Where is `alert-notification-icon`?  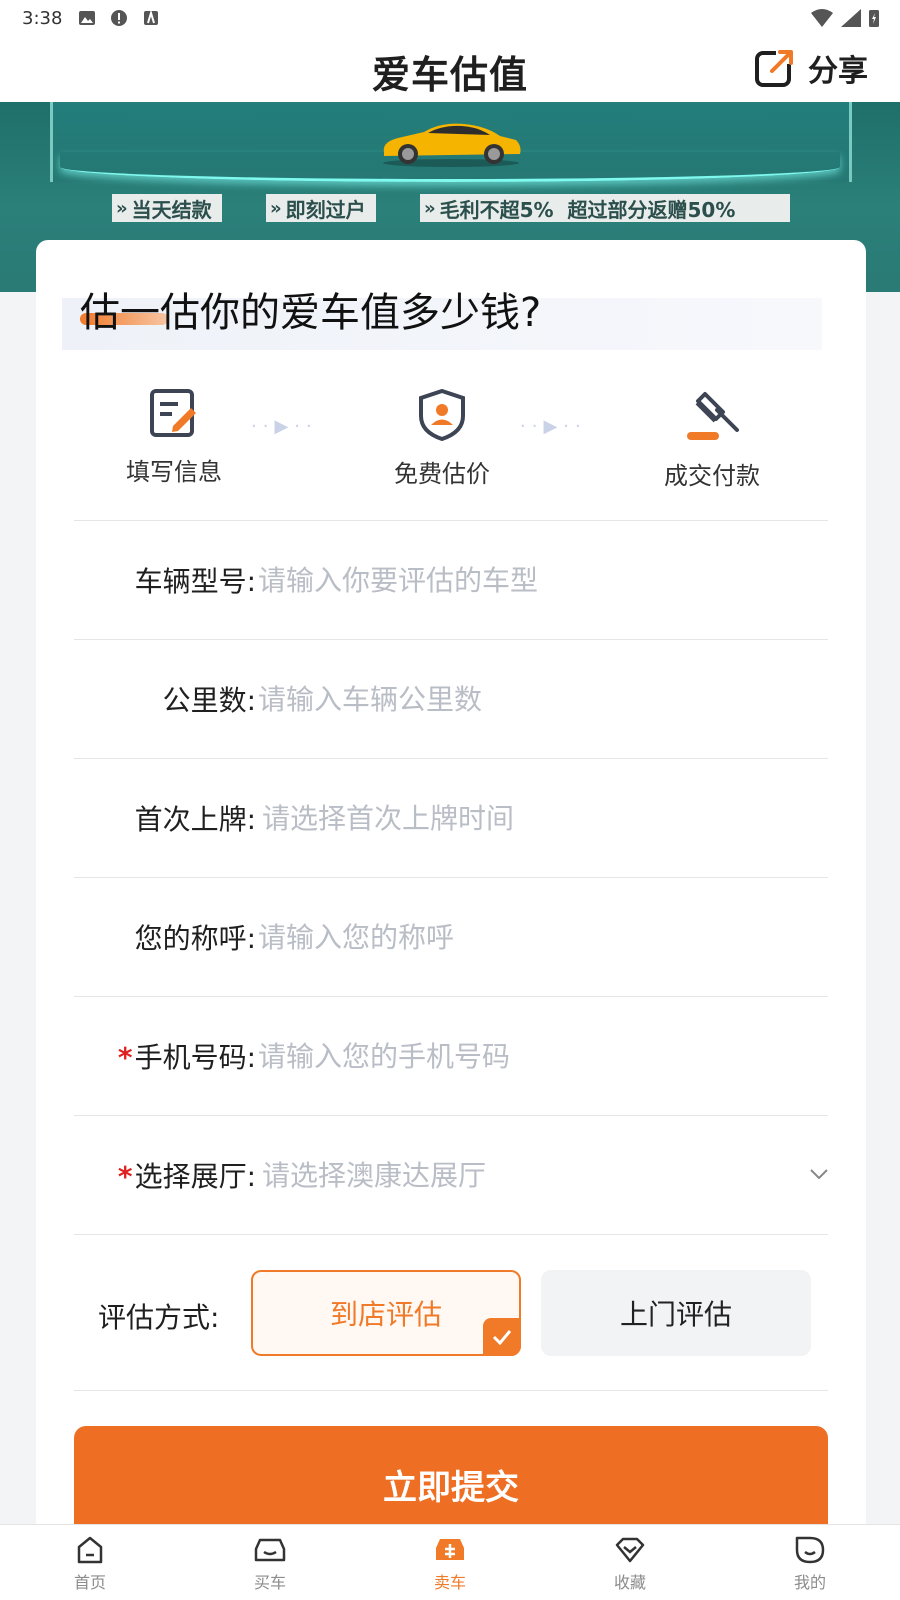
alert-notification-icon is located at coordinates (119, 18).